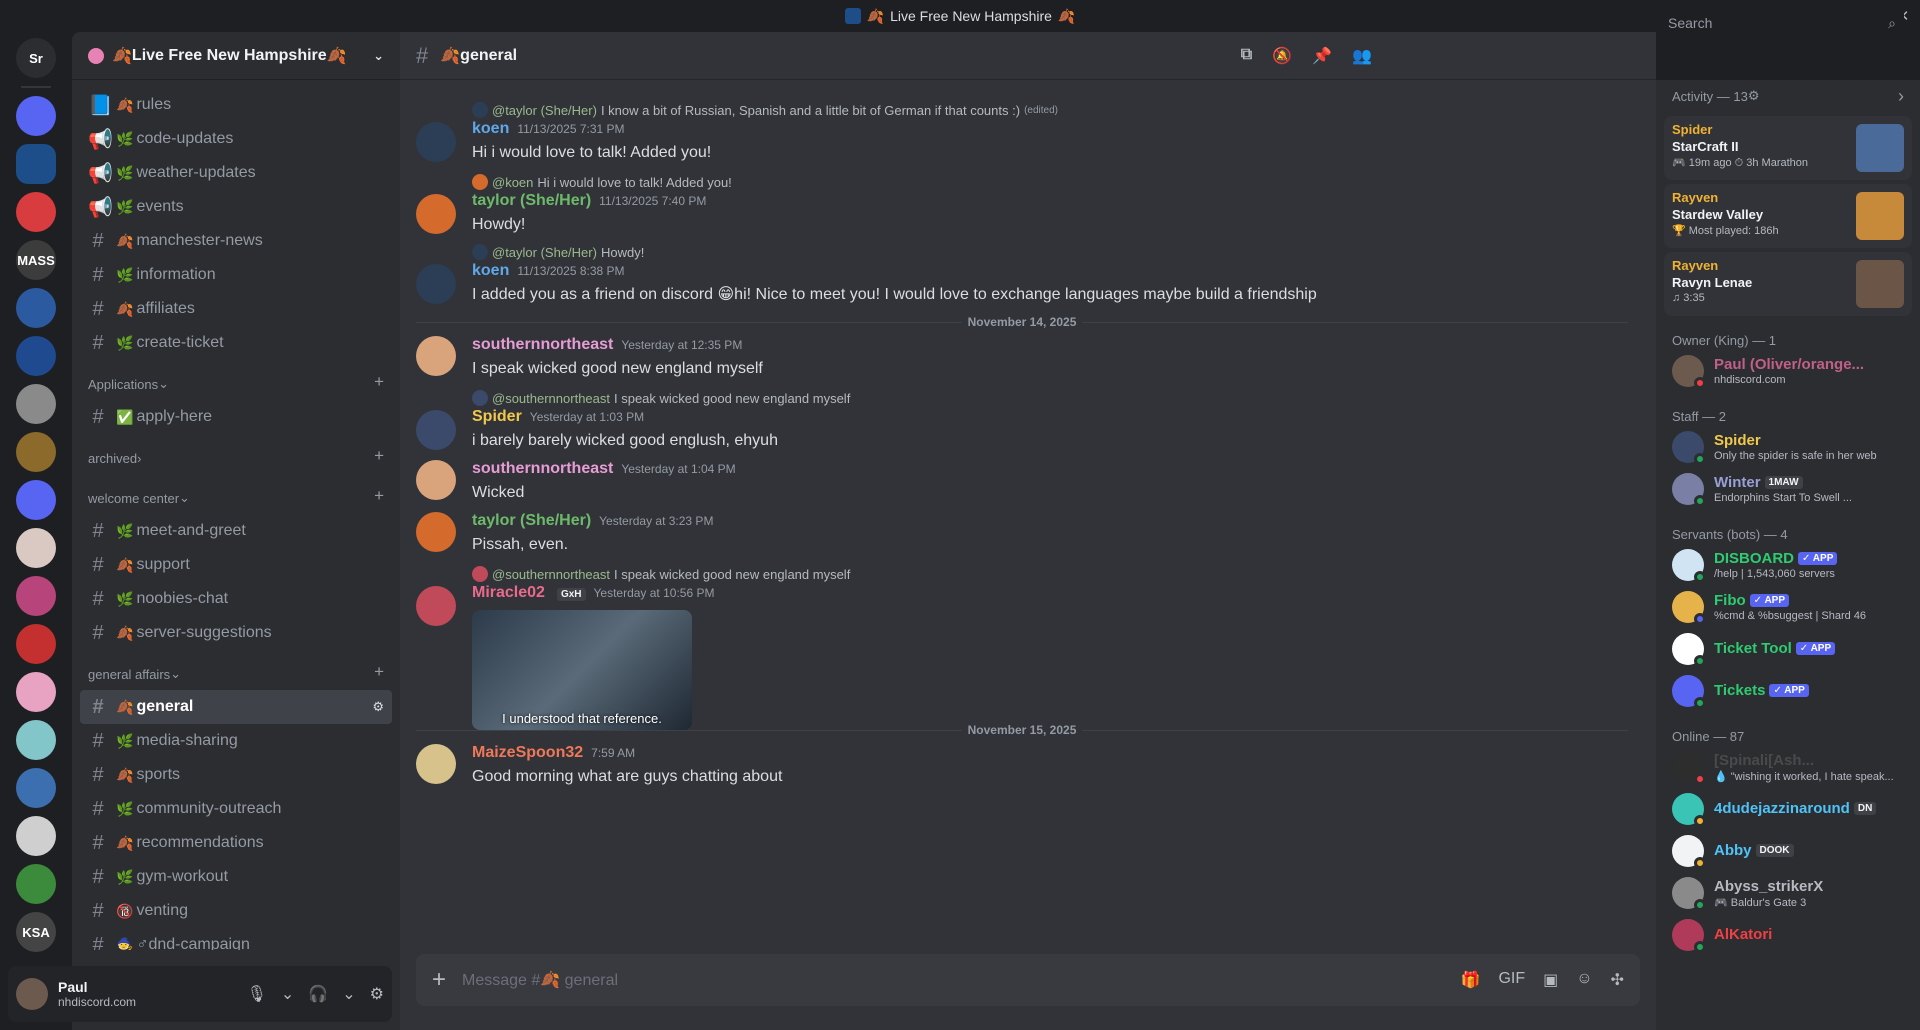 The height and width of the screenshot is (1030, 1920). I want to click on channel-code-updates: 📢 🌿 code-updates, so click(236, 139).